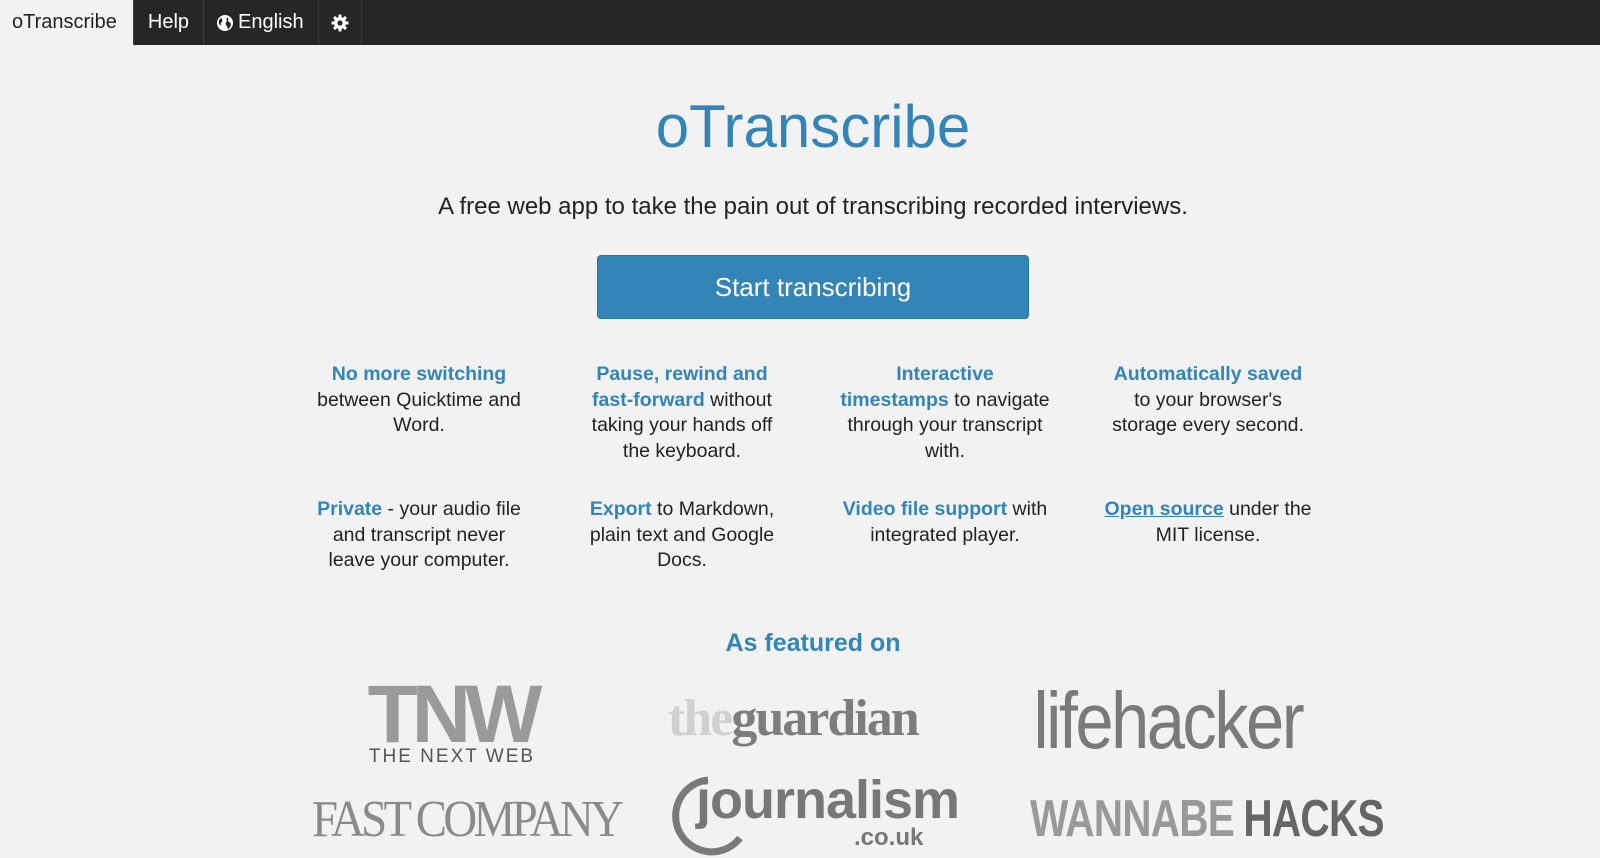 The width and height of the screenshot is (1600, 858). Describe the element at coordinates (1208, 412) in the screenshot. I see `feature-text: to your browser's storage every second.` at that location.